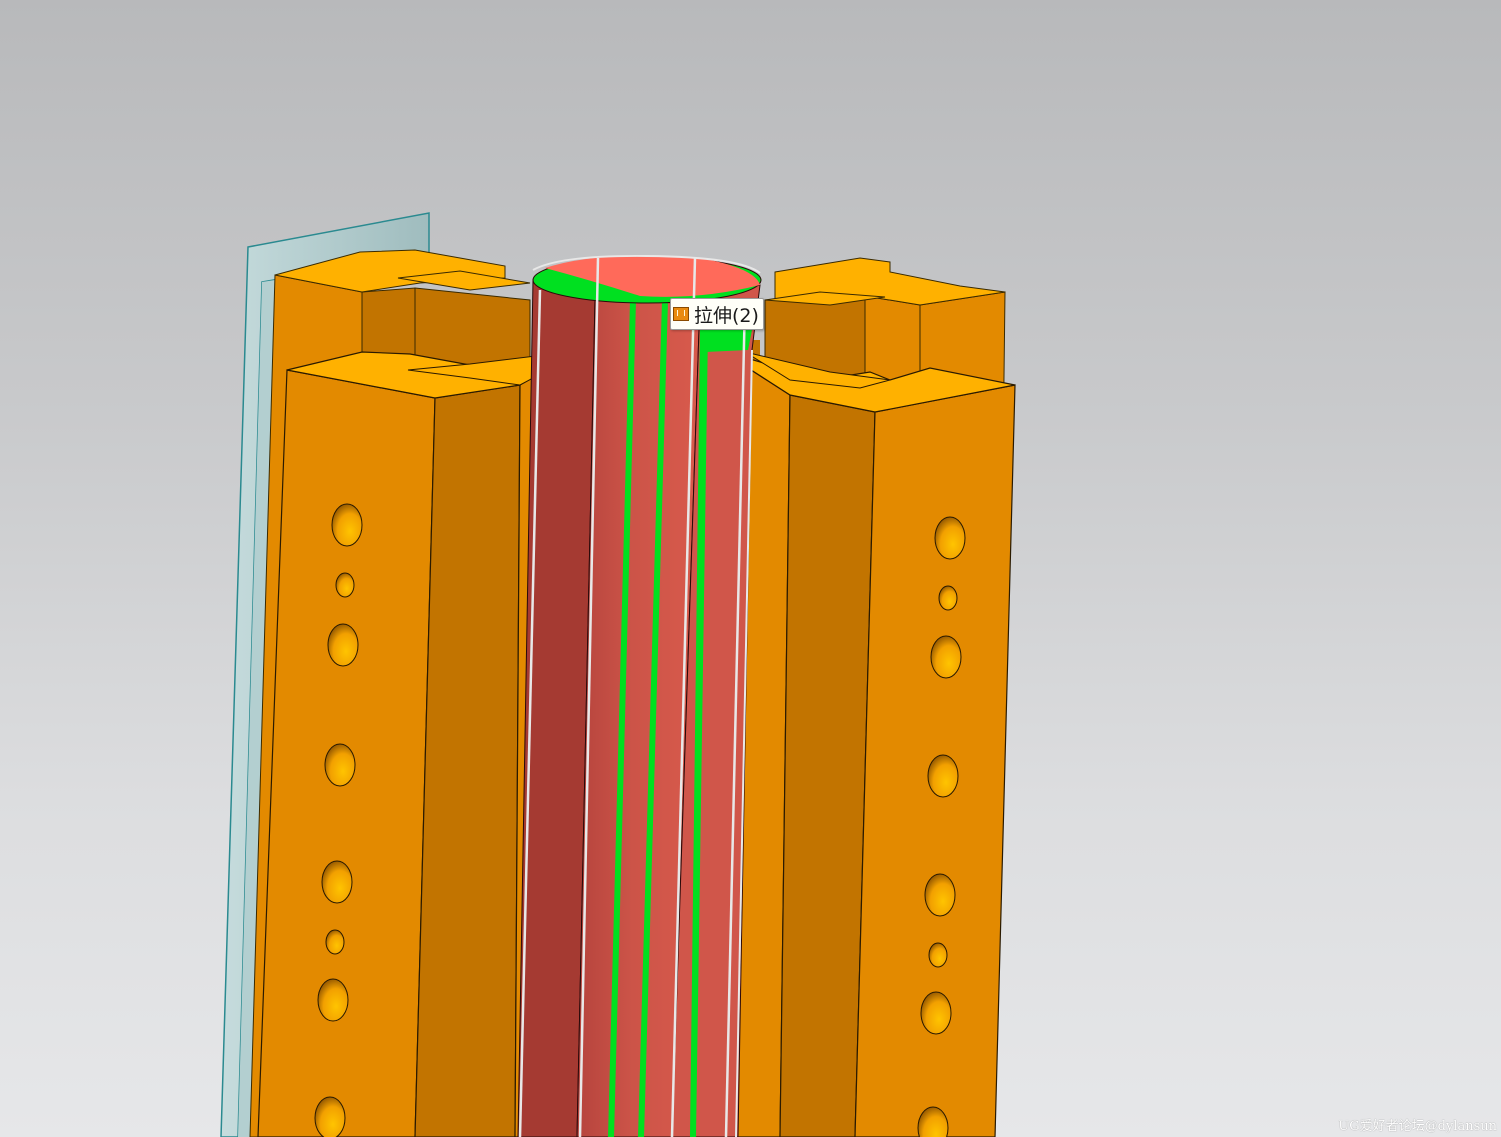 The height and width of the screenshot is (1137, 1501). What do you see at coordinates (681, 314) in the screenshot?
I see `extrude-feature-icon` at bounding box center [681, 314].